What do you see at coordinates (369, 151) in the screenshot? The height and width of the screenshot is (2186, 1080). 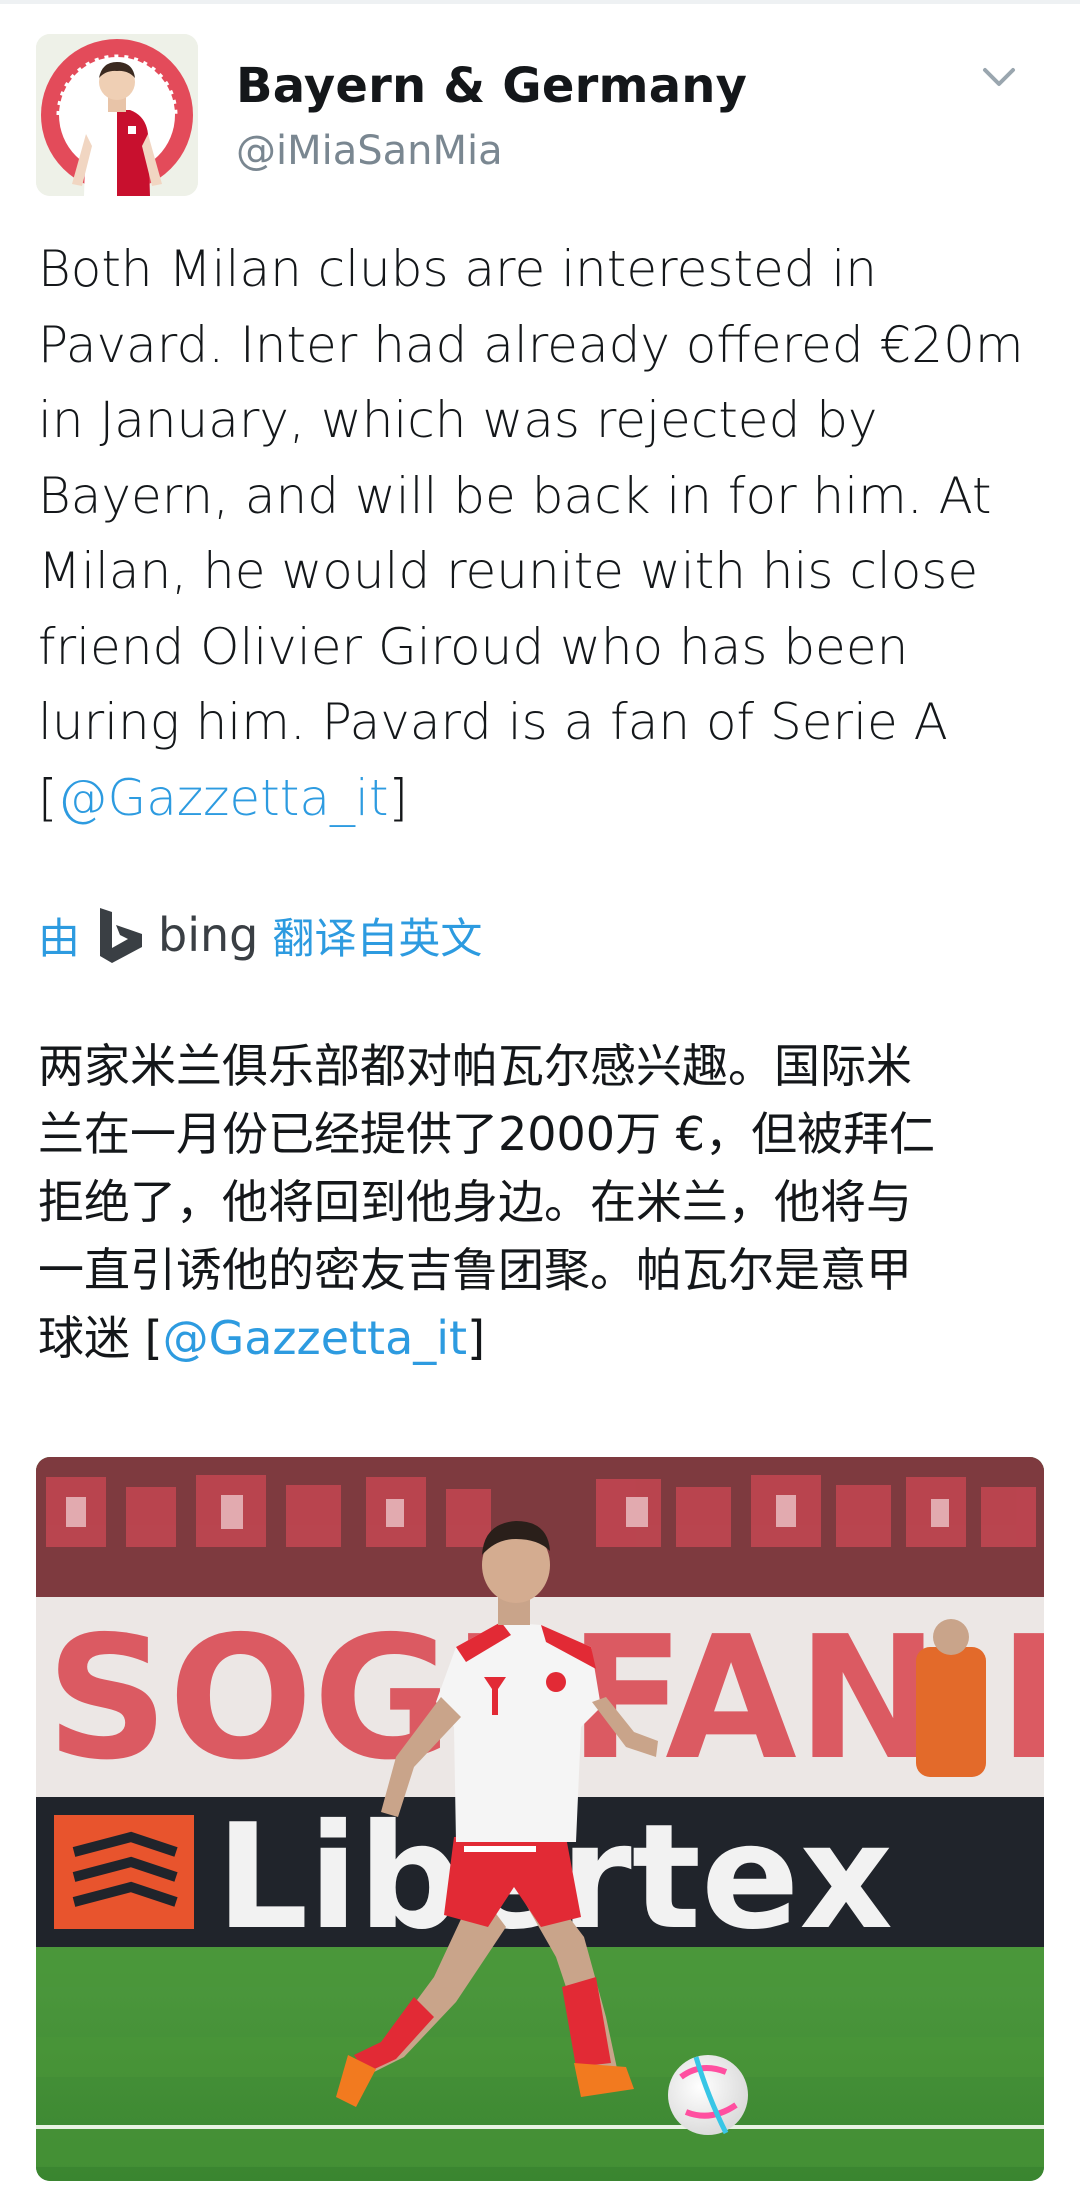 I see `user-handle: @iMiaSanMia` at bounding box center [369, 151].